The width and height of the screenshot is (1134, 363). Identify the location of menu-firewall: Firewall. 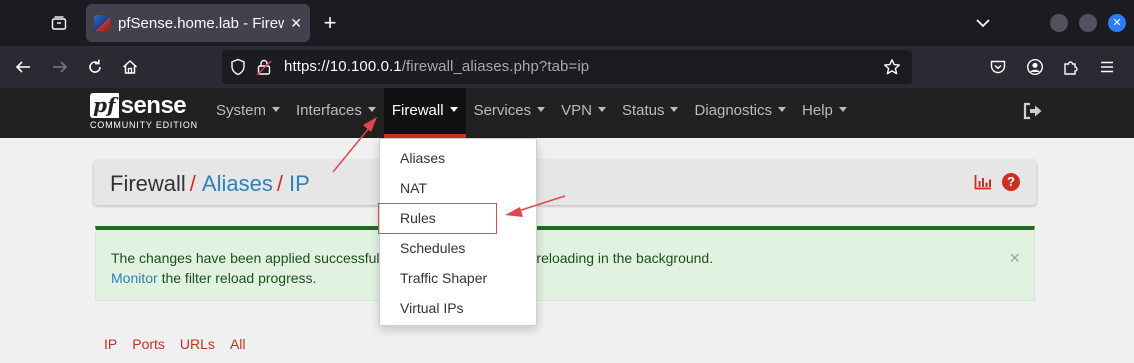
(424, 113).